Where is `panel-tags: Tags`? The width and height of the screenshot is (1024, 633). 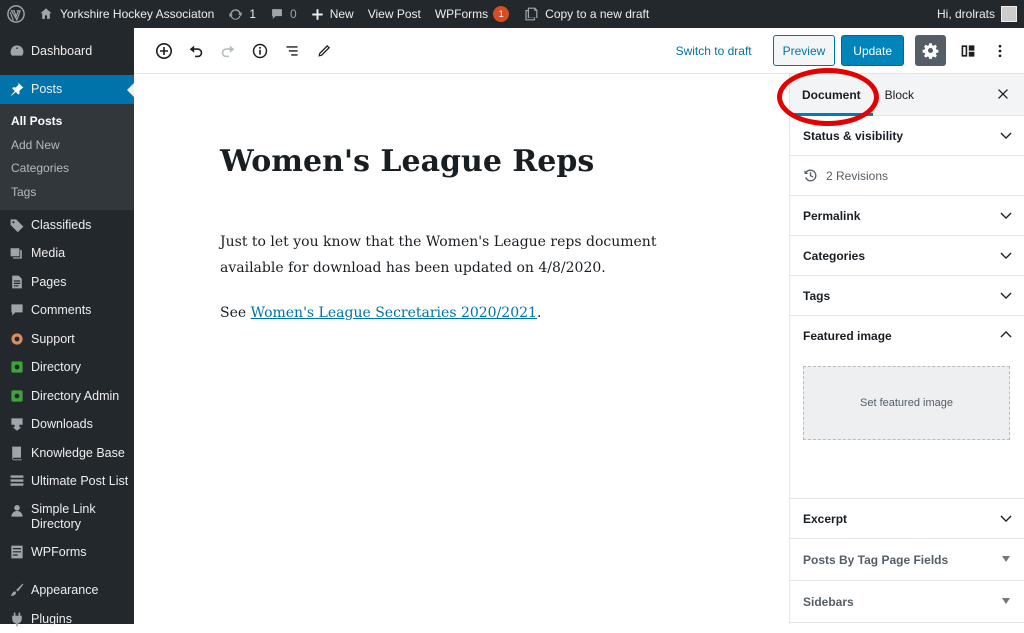
panel-tags: Tags is located at coordinates (907, 296).